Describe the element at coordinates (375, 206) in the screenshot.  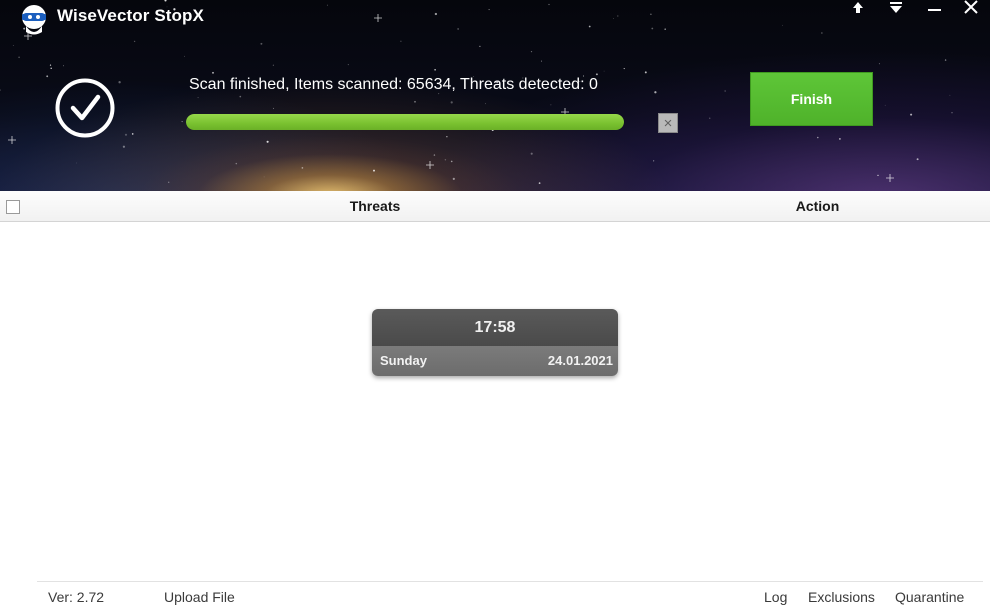
I see `column-header-threats: Threats` at that location.